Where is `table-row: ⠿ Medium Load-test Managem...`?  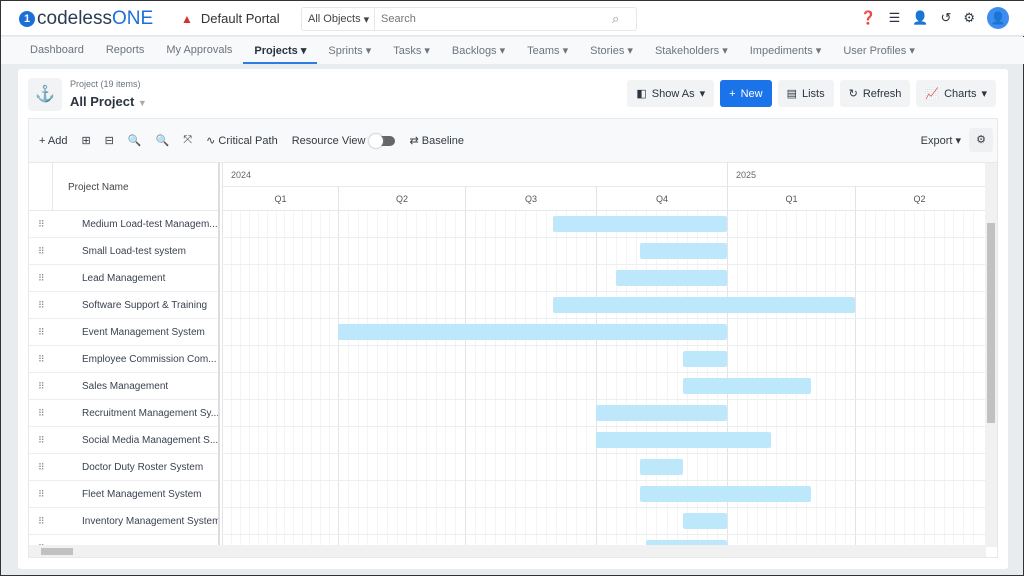 table-row: ⠿ Medium Load-test Managem... is located at coordinates (123, 224).